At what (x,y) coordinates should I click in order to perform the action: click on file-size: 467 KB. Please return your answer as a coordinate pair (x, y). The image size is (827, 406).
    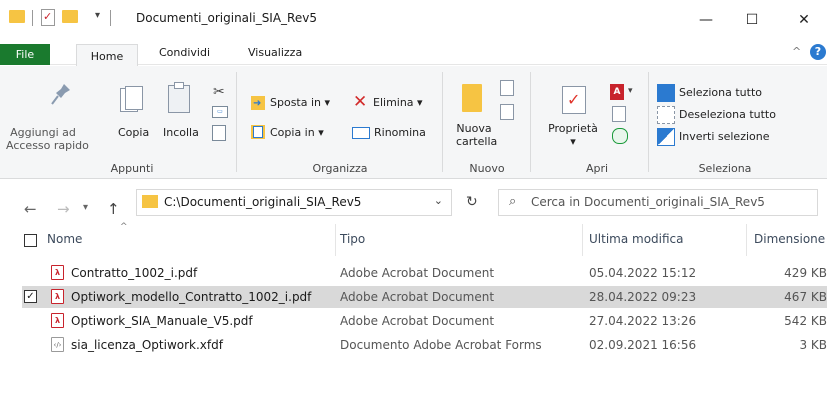
    Looking at the image, I should click on (805, 297).